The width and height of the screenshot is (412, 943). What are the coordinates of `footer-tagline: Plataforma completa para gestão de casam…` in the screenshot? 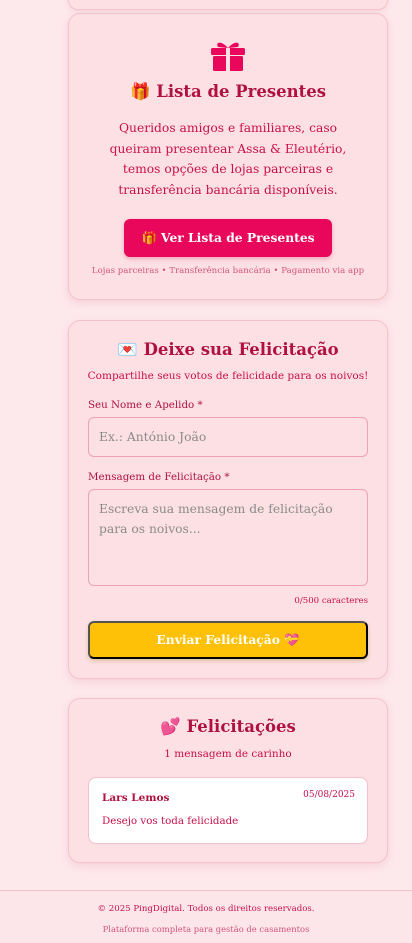 It's located at (206, 929).